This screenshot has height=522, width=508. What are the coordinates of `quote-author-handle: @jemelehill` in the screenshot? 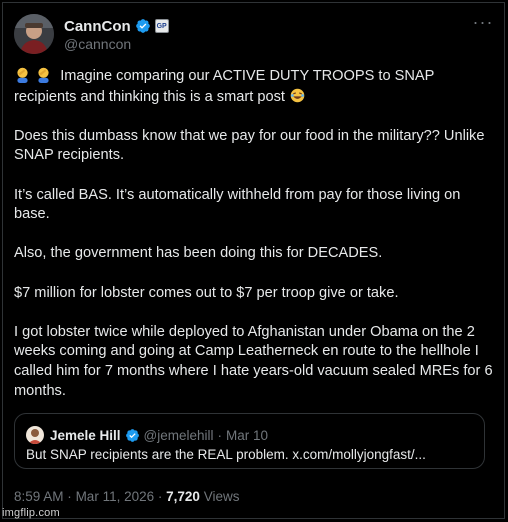 It's located at (179, 435).